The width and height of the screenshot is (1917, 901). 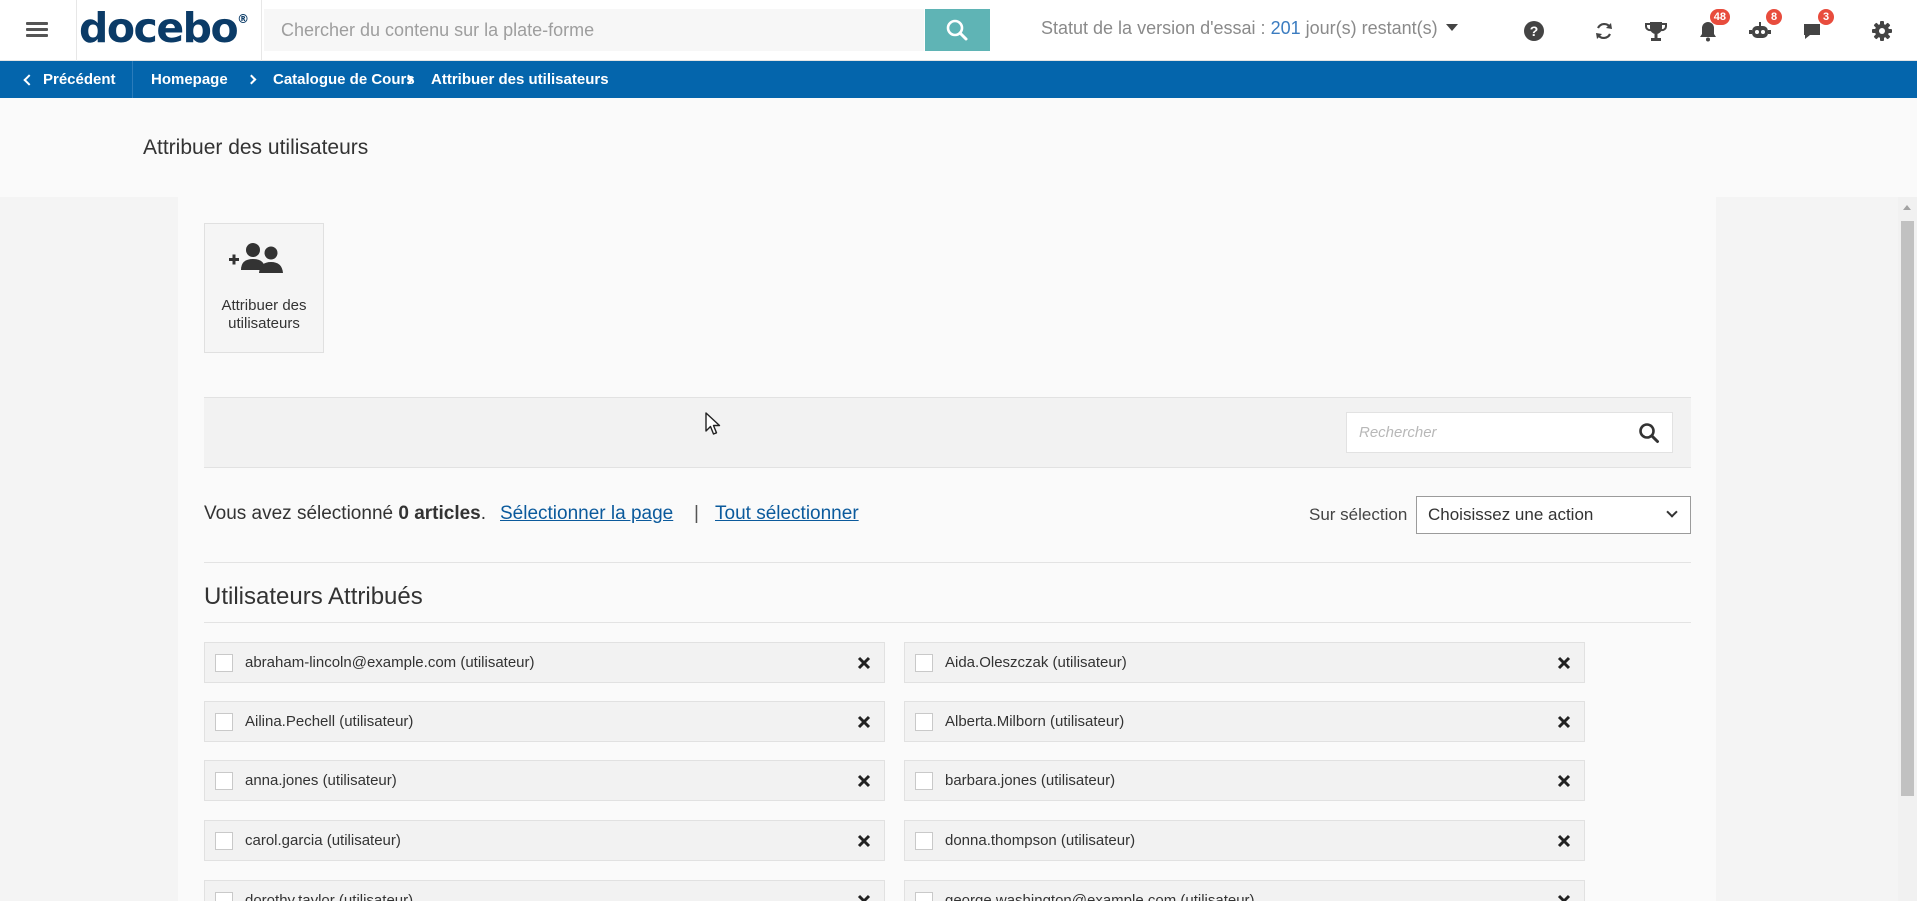 What do you see at coordinates (1816, 27) in the screenshot?
I see `chat-icon: 3` at bounding box center [1816, 27].